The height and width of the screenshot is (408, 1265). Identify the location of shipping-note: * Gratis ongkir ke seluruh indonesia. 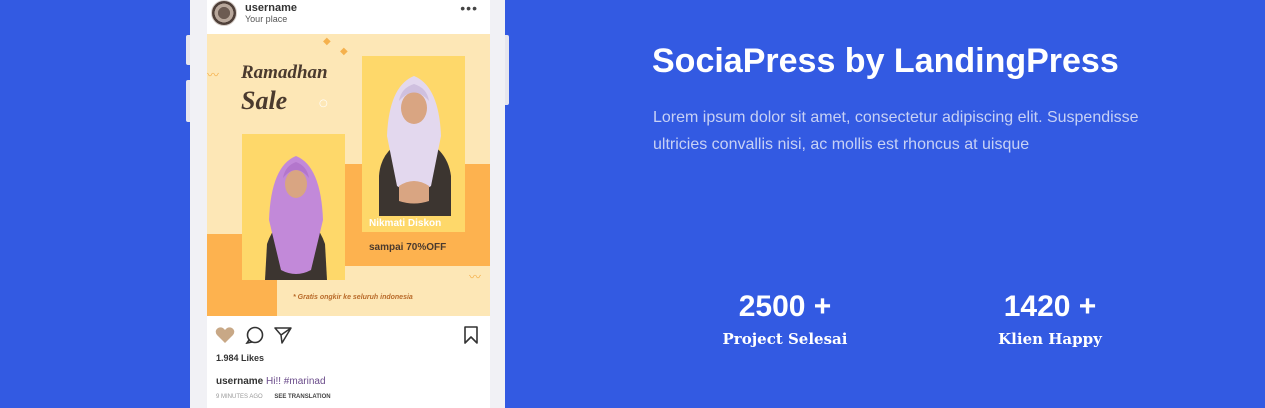
(353, 297).